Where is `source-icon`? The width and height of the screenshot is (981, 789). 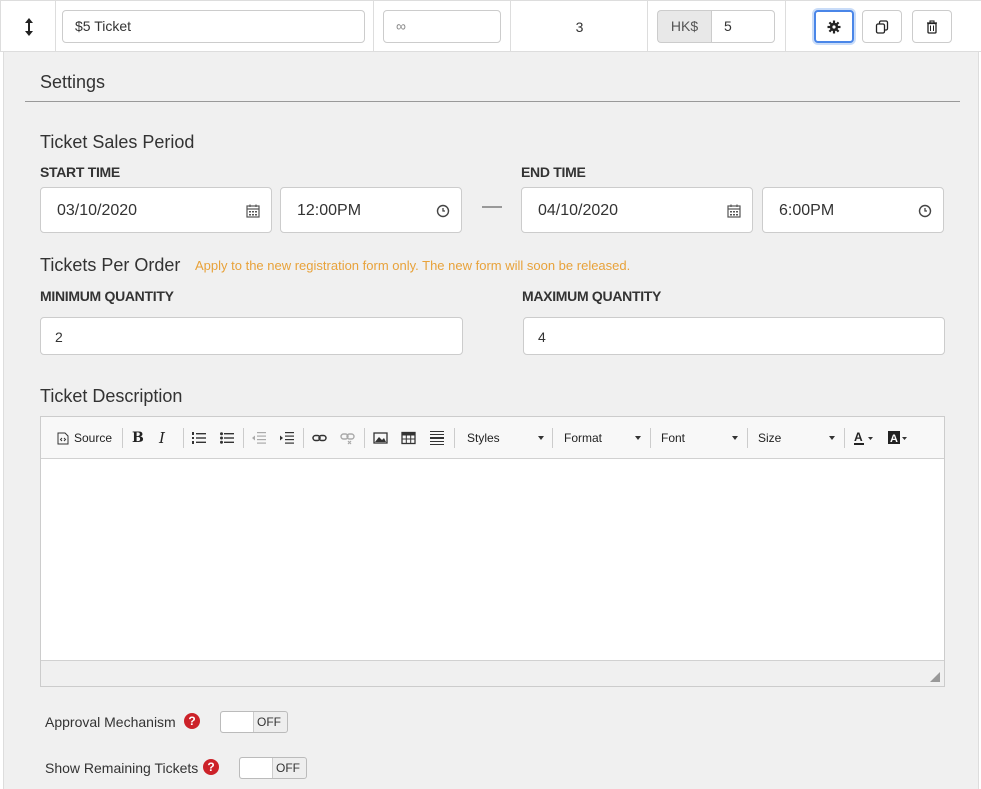 source-icon is located at coordinates (63, 438).